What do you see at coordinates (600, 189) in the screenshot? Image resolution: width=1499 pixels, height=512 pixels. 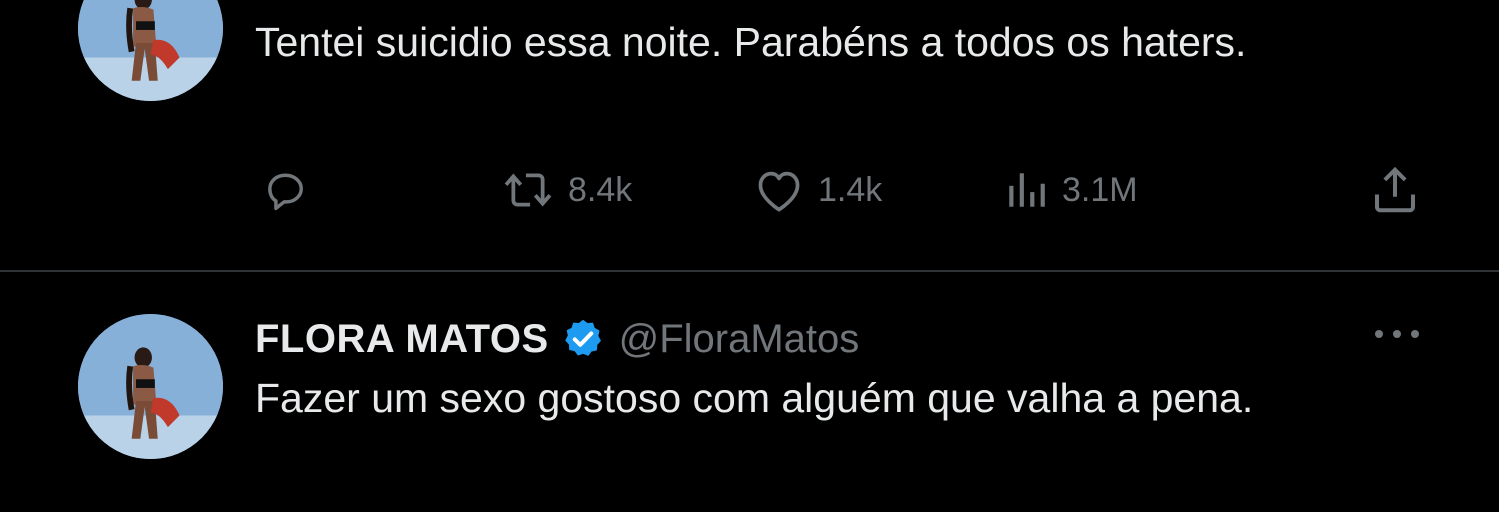 I see `retweet-count: 8.4k` at bounding box center [600, 189].